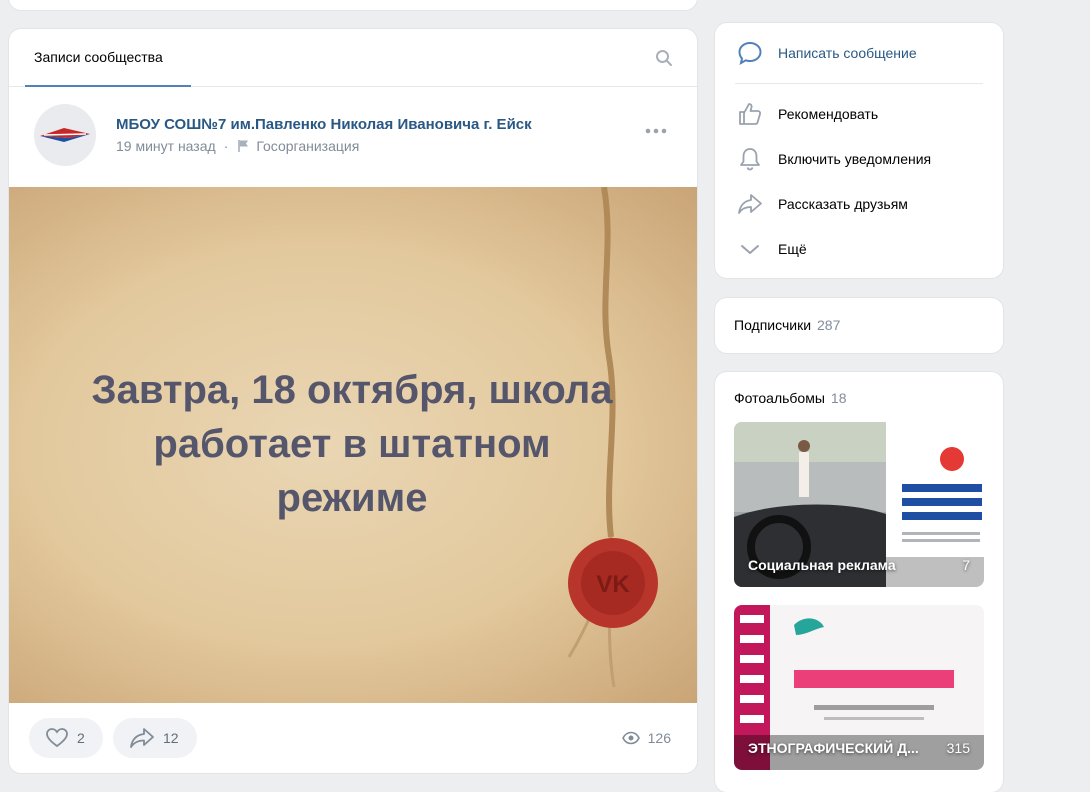 The image size is (1090, 792). I want to click on tell-friends-button: Рассказать друзьям, so click(822, 204).